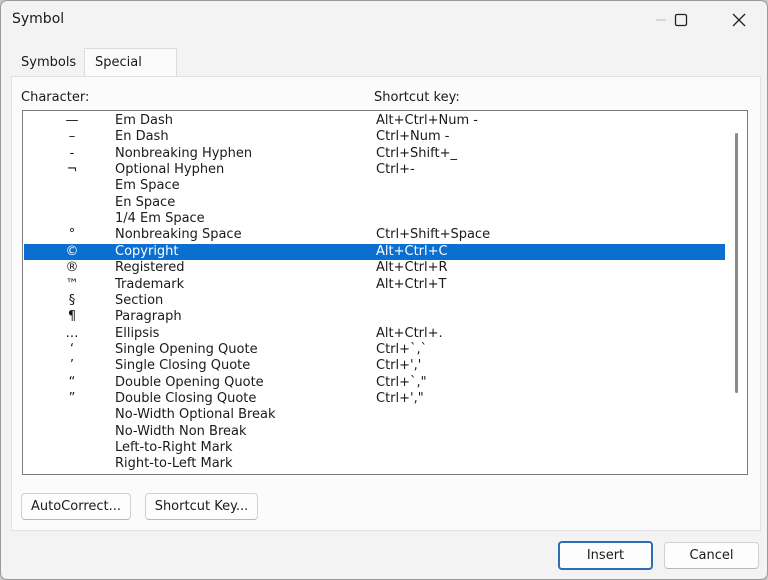  What do you see at coordinates (178, 235) in the screenshot?
I see `character-name: Nonbreaking Space` at bounding box center [178, 235].